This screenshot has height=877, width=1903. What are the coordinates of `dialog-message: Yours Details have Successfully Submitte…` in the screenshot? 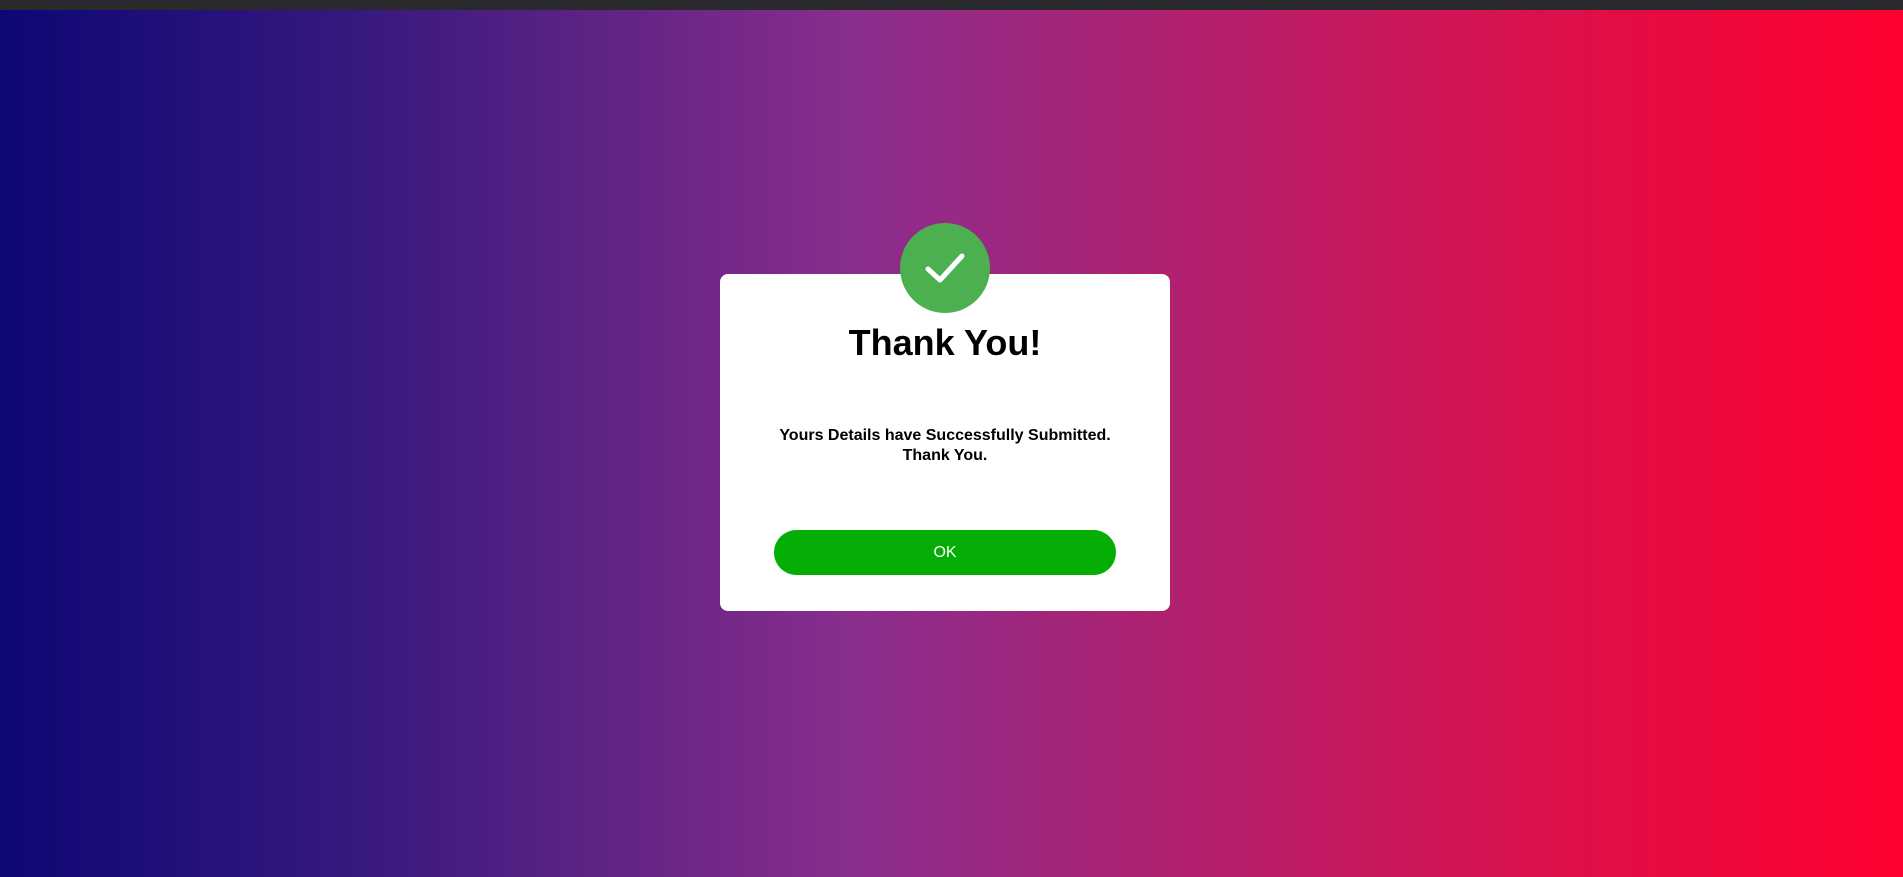 It's located at (945, 446).